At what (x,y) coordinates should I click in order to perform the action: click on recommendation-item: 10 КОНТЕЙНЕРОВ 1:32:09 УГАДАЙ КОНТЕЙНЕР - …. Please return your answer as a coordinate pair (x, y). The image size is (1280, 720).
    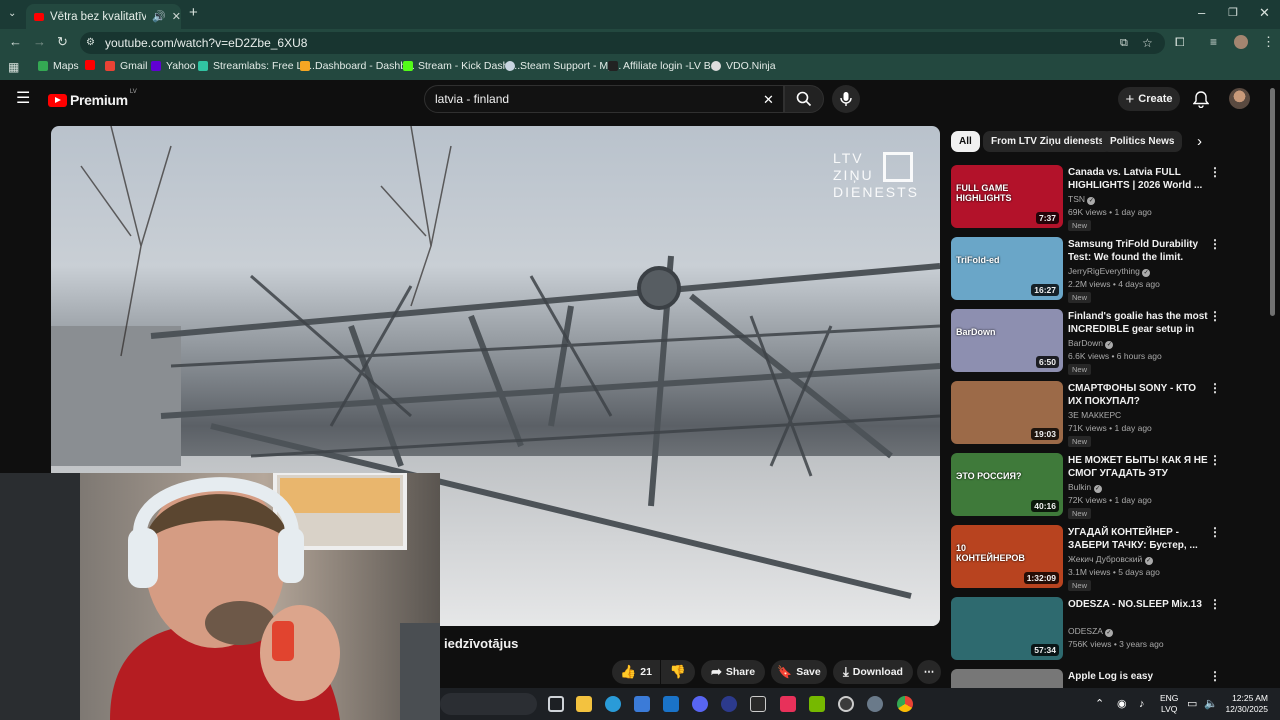
    Looking at the image, I should click on (1101, 560).